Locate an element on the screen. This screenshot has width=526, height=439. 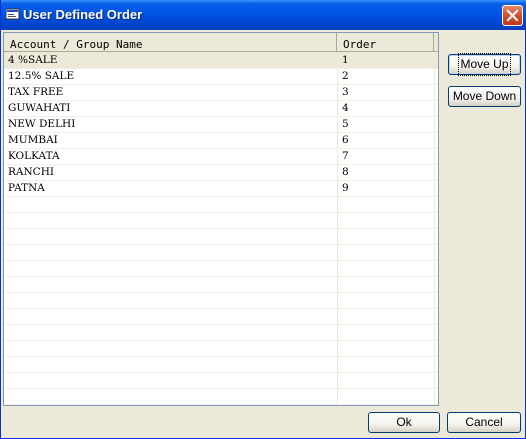
column-header-order: Order is located at coordinates (385, 42).